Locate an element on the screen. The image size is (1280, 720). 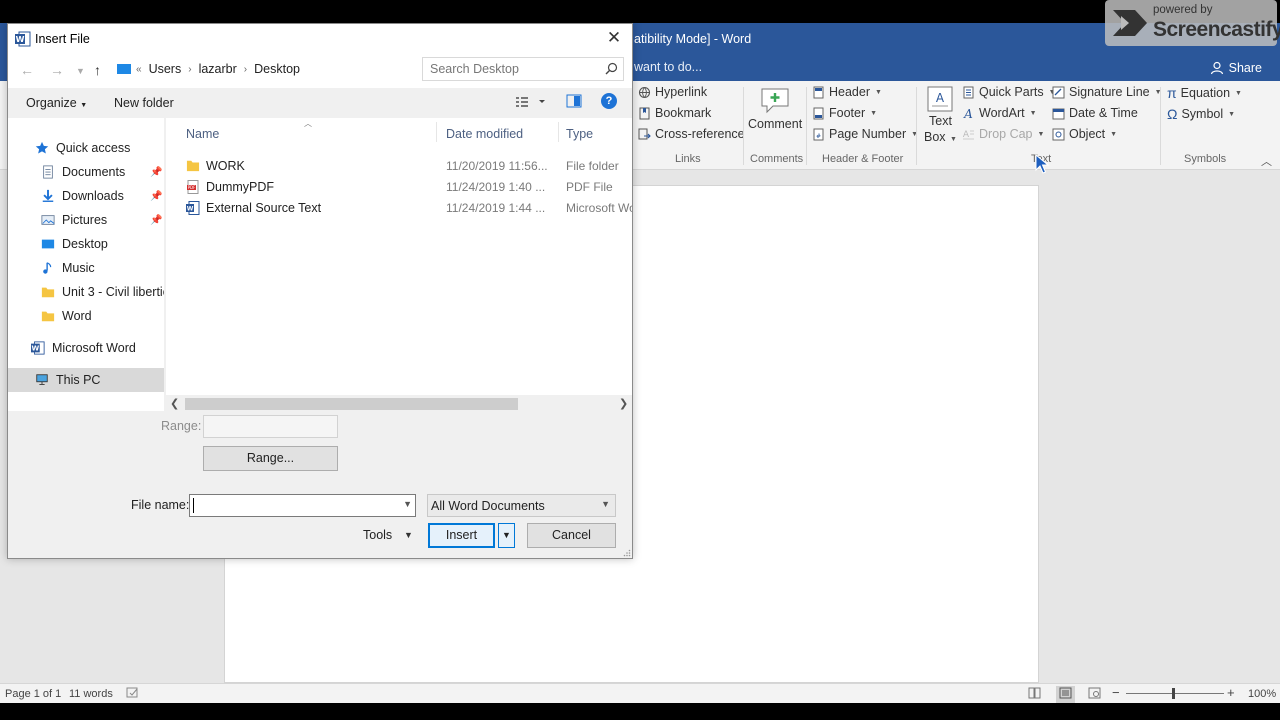
insert-options-dropdown-icon: ▼ is located at coordinates (506, 535).